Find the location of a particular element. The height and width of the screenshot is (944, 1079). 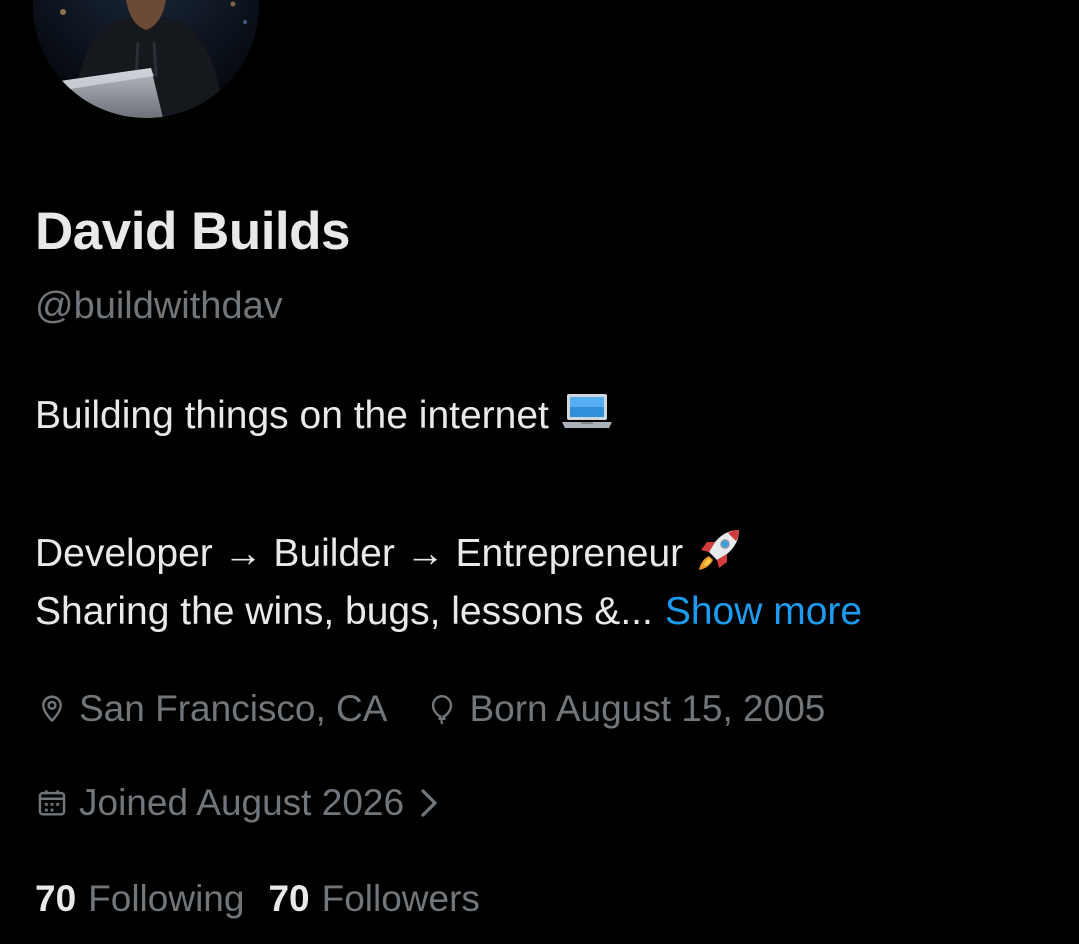

birthday-item: Born August 15, 2005 is located at coordinates (625, 709).